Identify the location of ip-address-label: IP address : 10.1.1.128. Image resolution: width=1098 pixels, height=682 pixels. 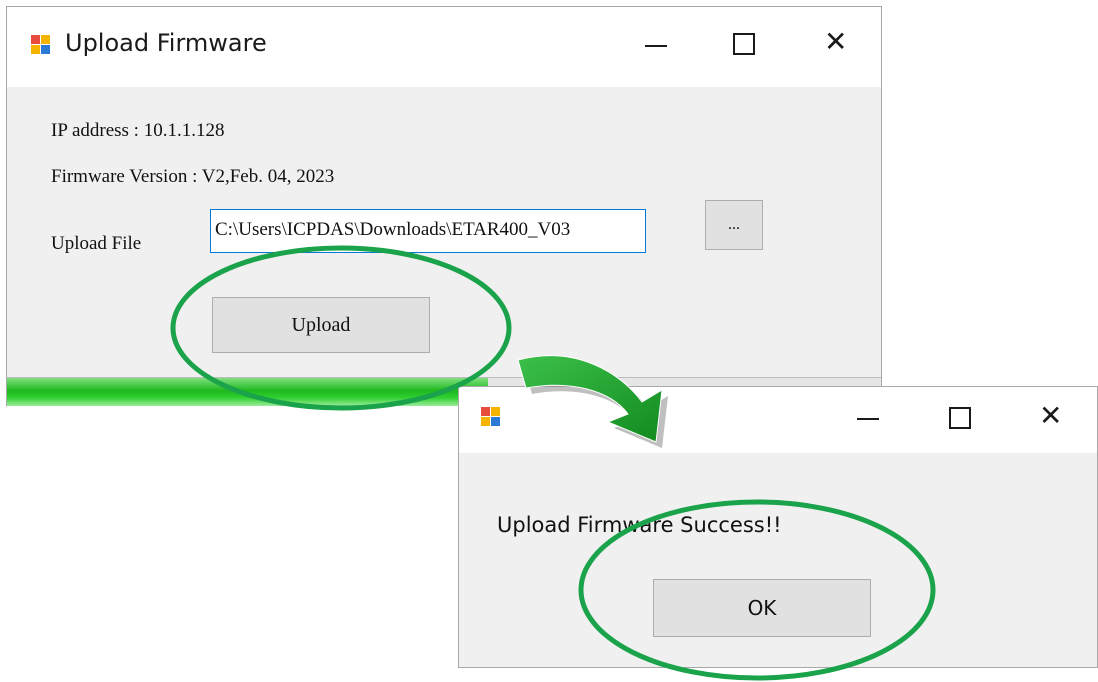
(138, 130).